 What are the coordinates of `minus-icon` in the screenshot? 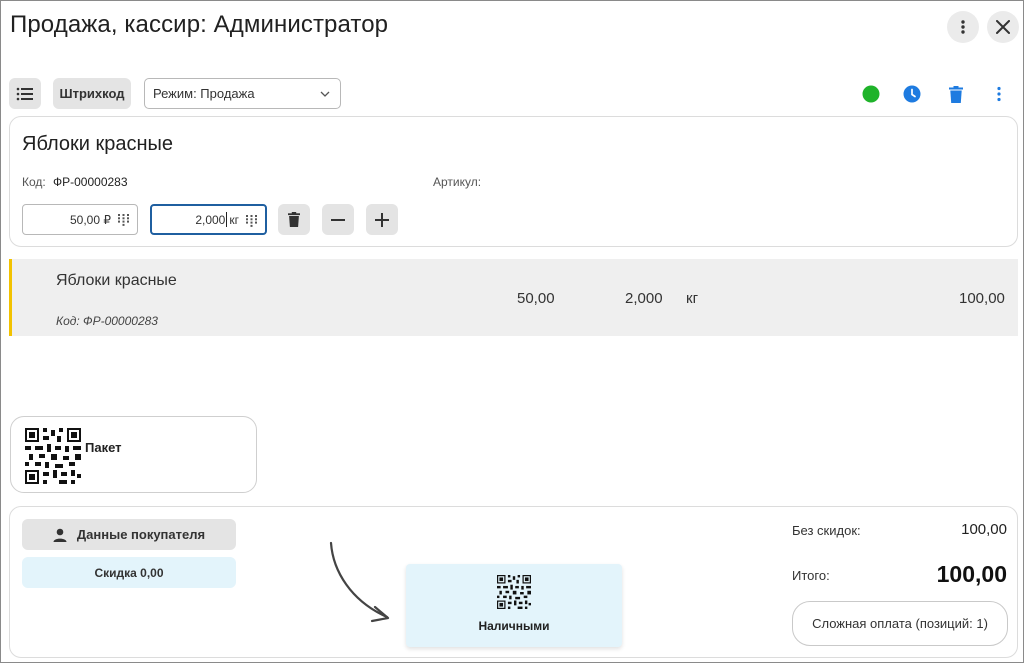 It's located at (338, 219).